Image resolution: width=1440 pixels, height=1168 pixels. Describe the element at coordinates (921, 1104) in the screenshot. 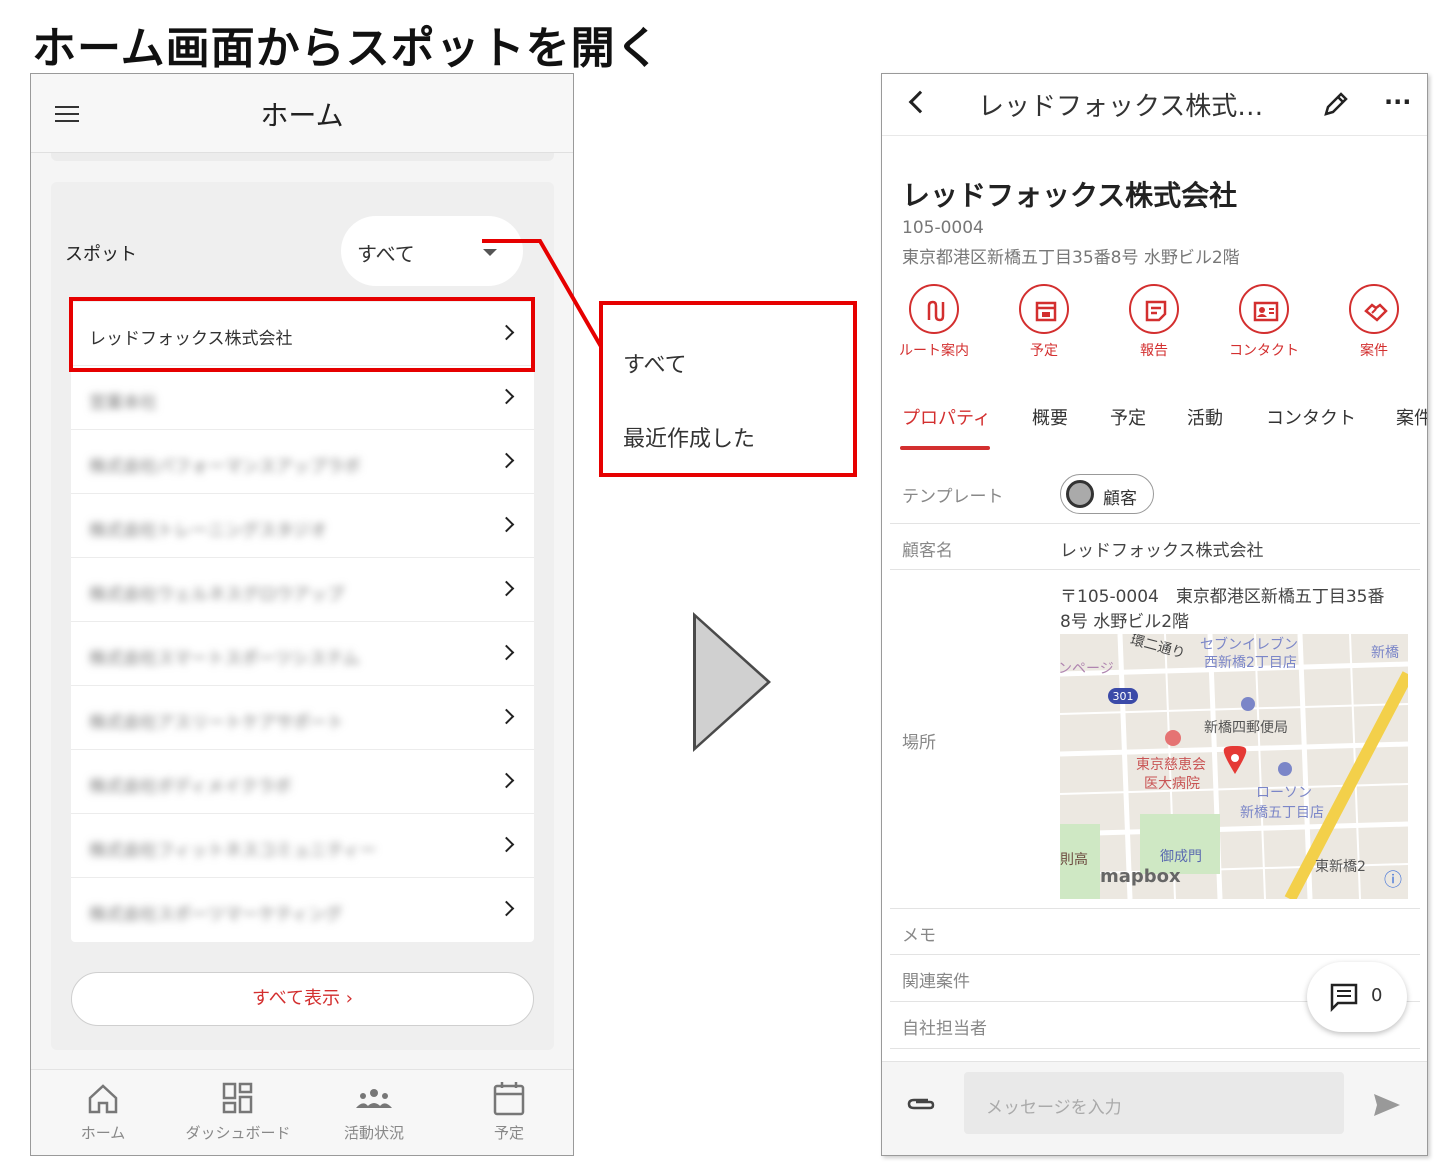

I see `attachment-icon` at that location.